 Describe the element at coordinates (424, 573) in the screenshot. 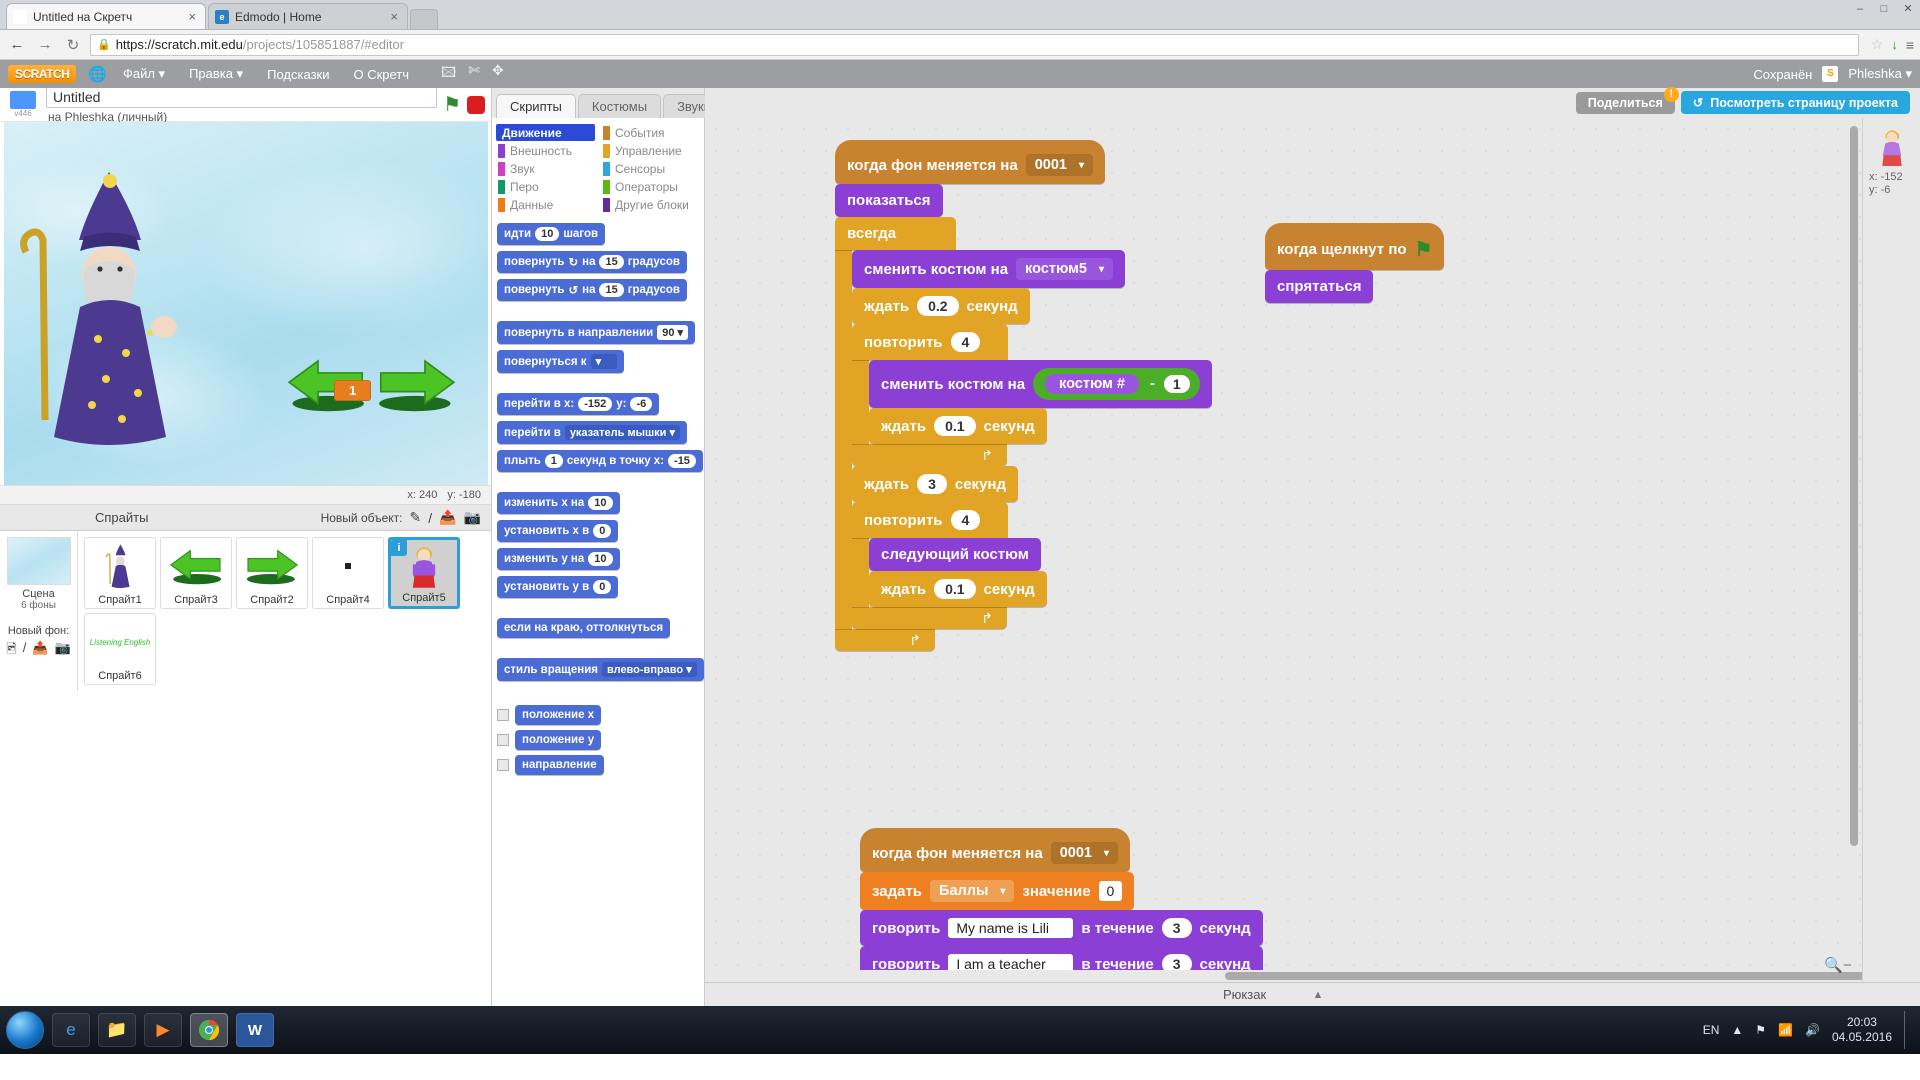

I see `sprite-thumb-5: i Спрайт5` at that location.